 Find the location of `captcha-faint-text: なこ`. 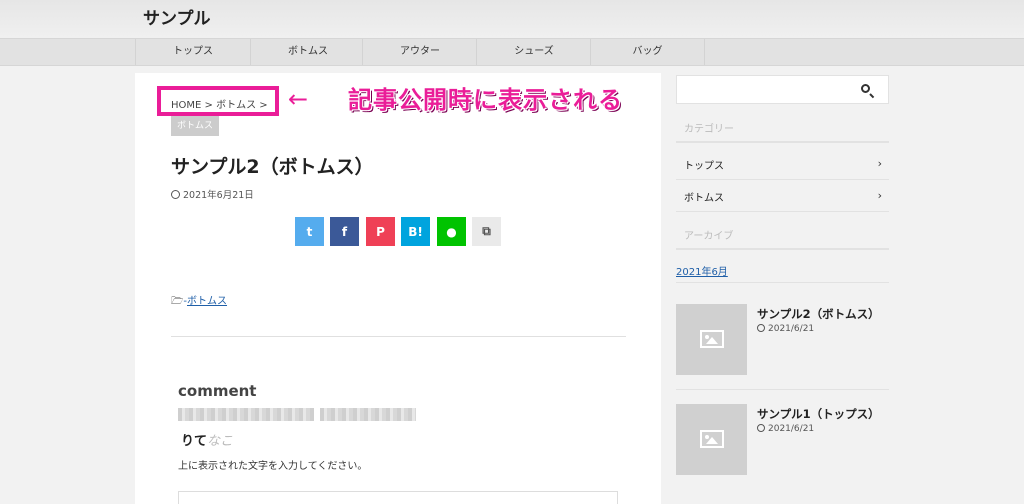

captcha-faint-text: なこ is located at coordinates (220, 441).